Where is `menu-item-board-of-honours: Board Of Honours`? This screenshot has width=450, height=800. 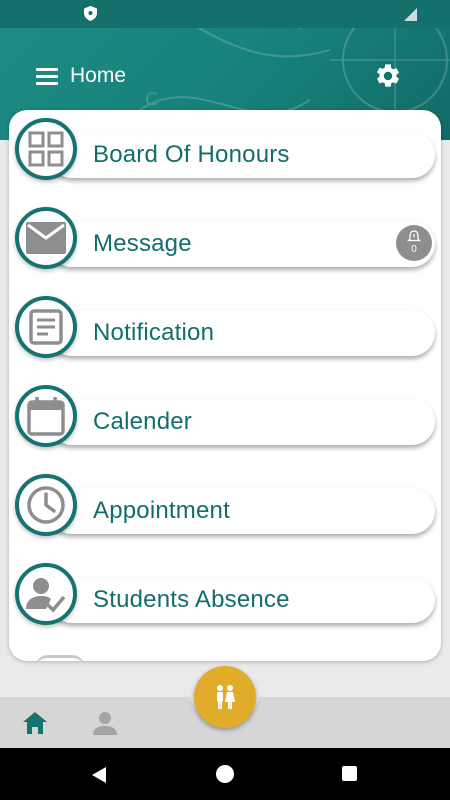 menu-item-board-of-honours: Board Of Honours is located at coordinates (225, 150).